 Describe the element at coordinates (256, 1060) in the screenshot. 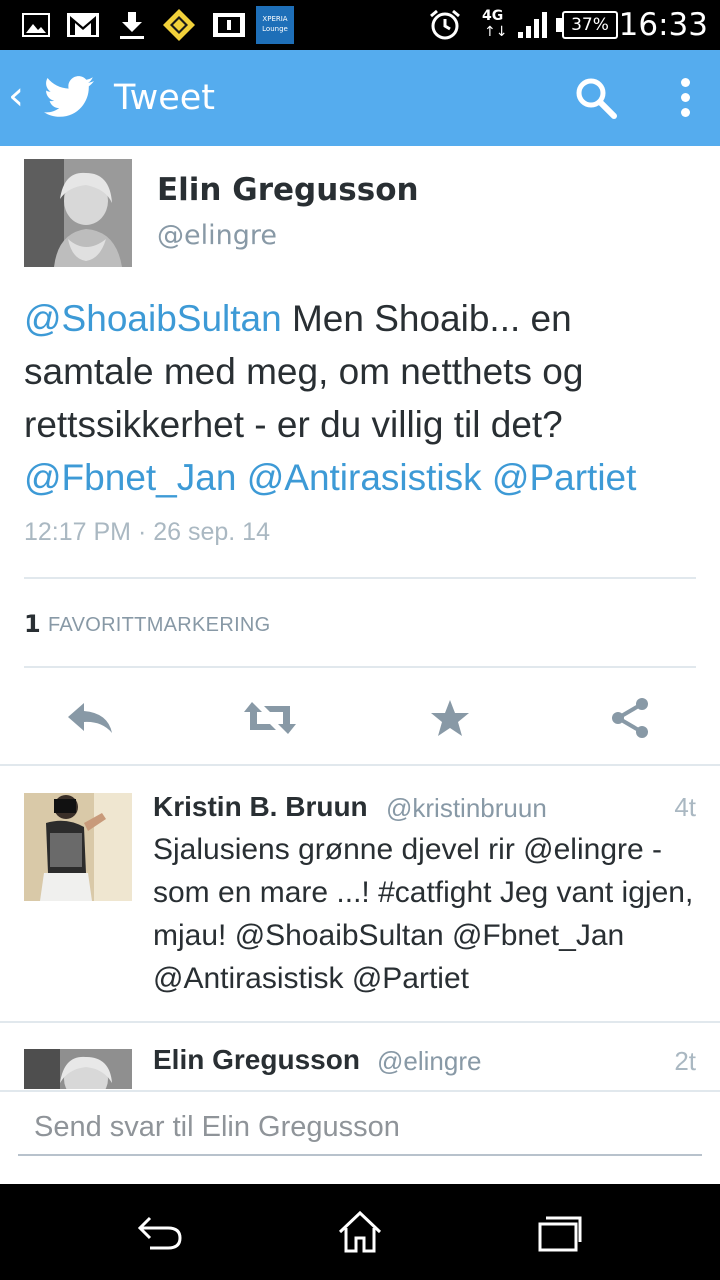

I see `reply-author-name: Elin Gregusson` at that location.